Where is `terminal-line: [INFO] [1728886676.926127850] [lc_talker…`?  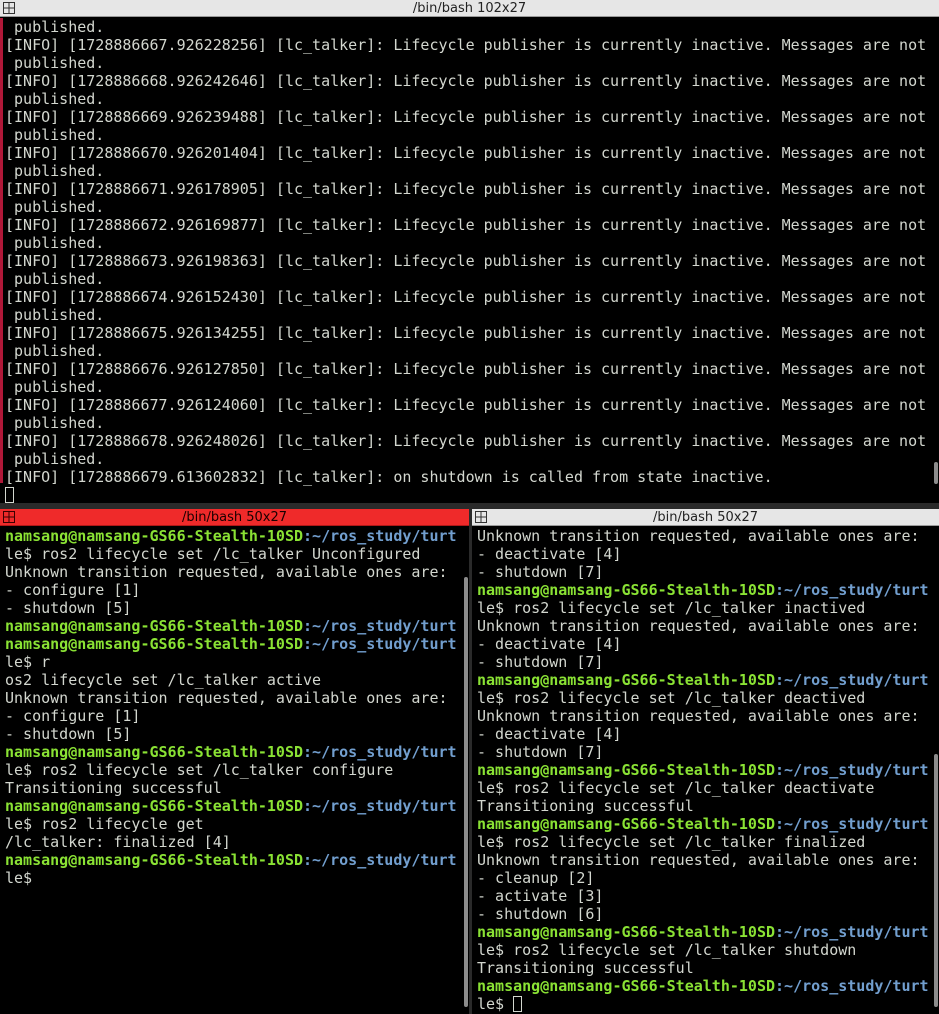
terminal-line: [INFO] [1728886676.926127850] [lc_talker… is located at coordinates (466, 369).